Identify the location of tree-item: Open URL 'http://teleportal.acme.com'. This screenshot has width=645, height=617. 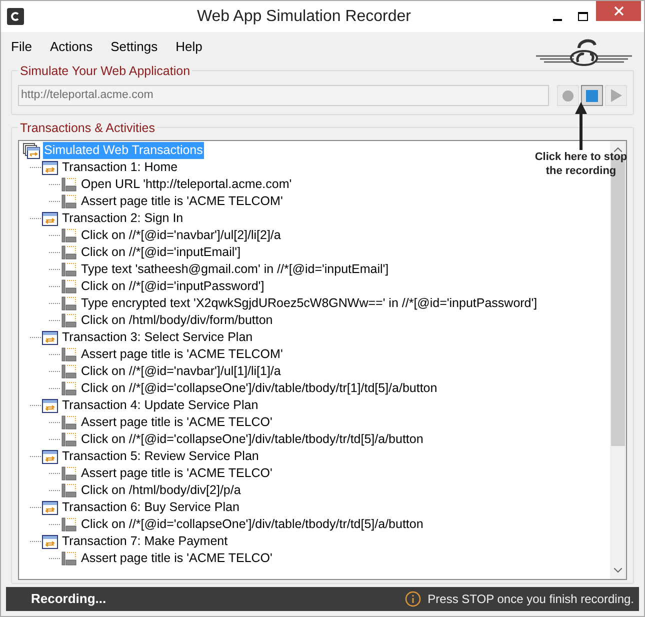
(186, 184).